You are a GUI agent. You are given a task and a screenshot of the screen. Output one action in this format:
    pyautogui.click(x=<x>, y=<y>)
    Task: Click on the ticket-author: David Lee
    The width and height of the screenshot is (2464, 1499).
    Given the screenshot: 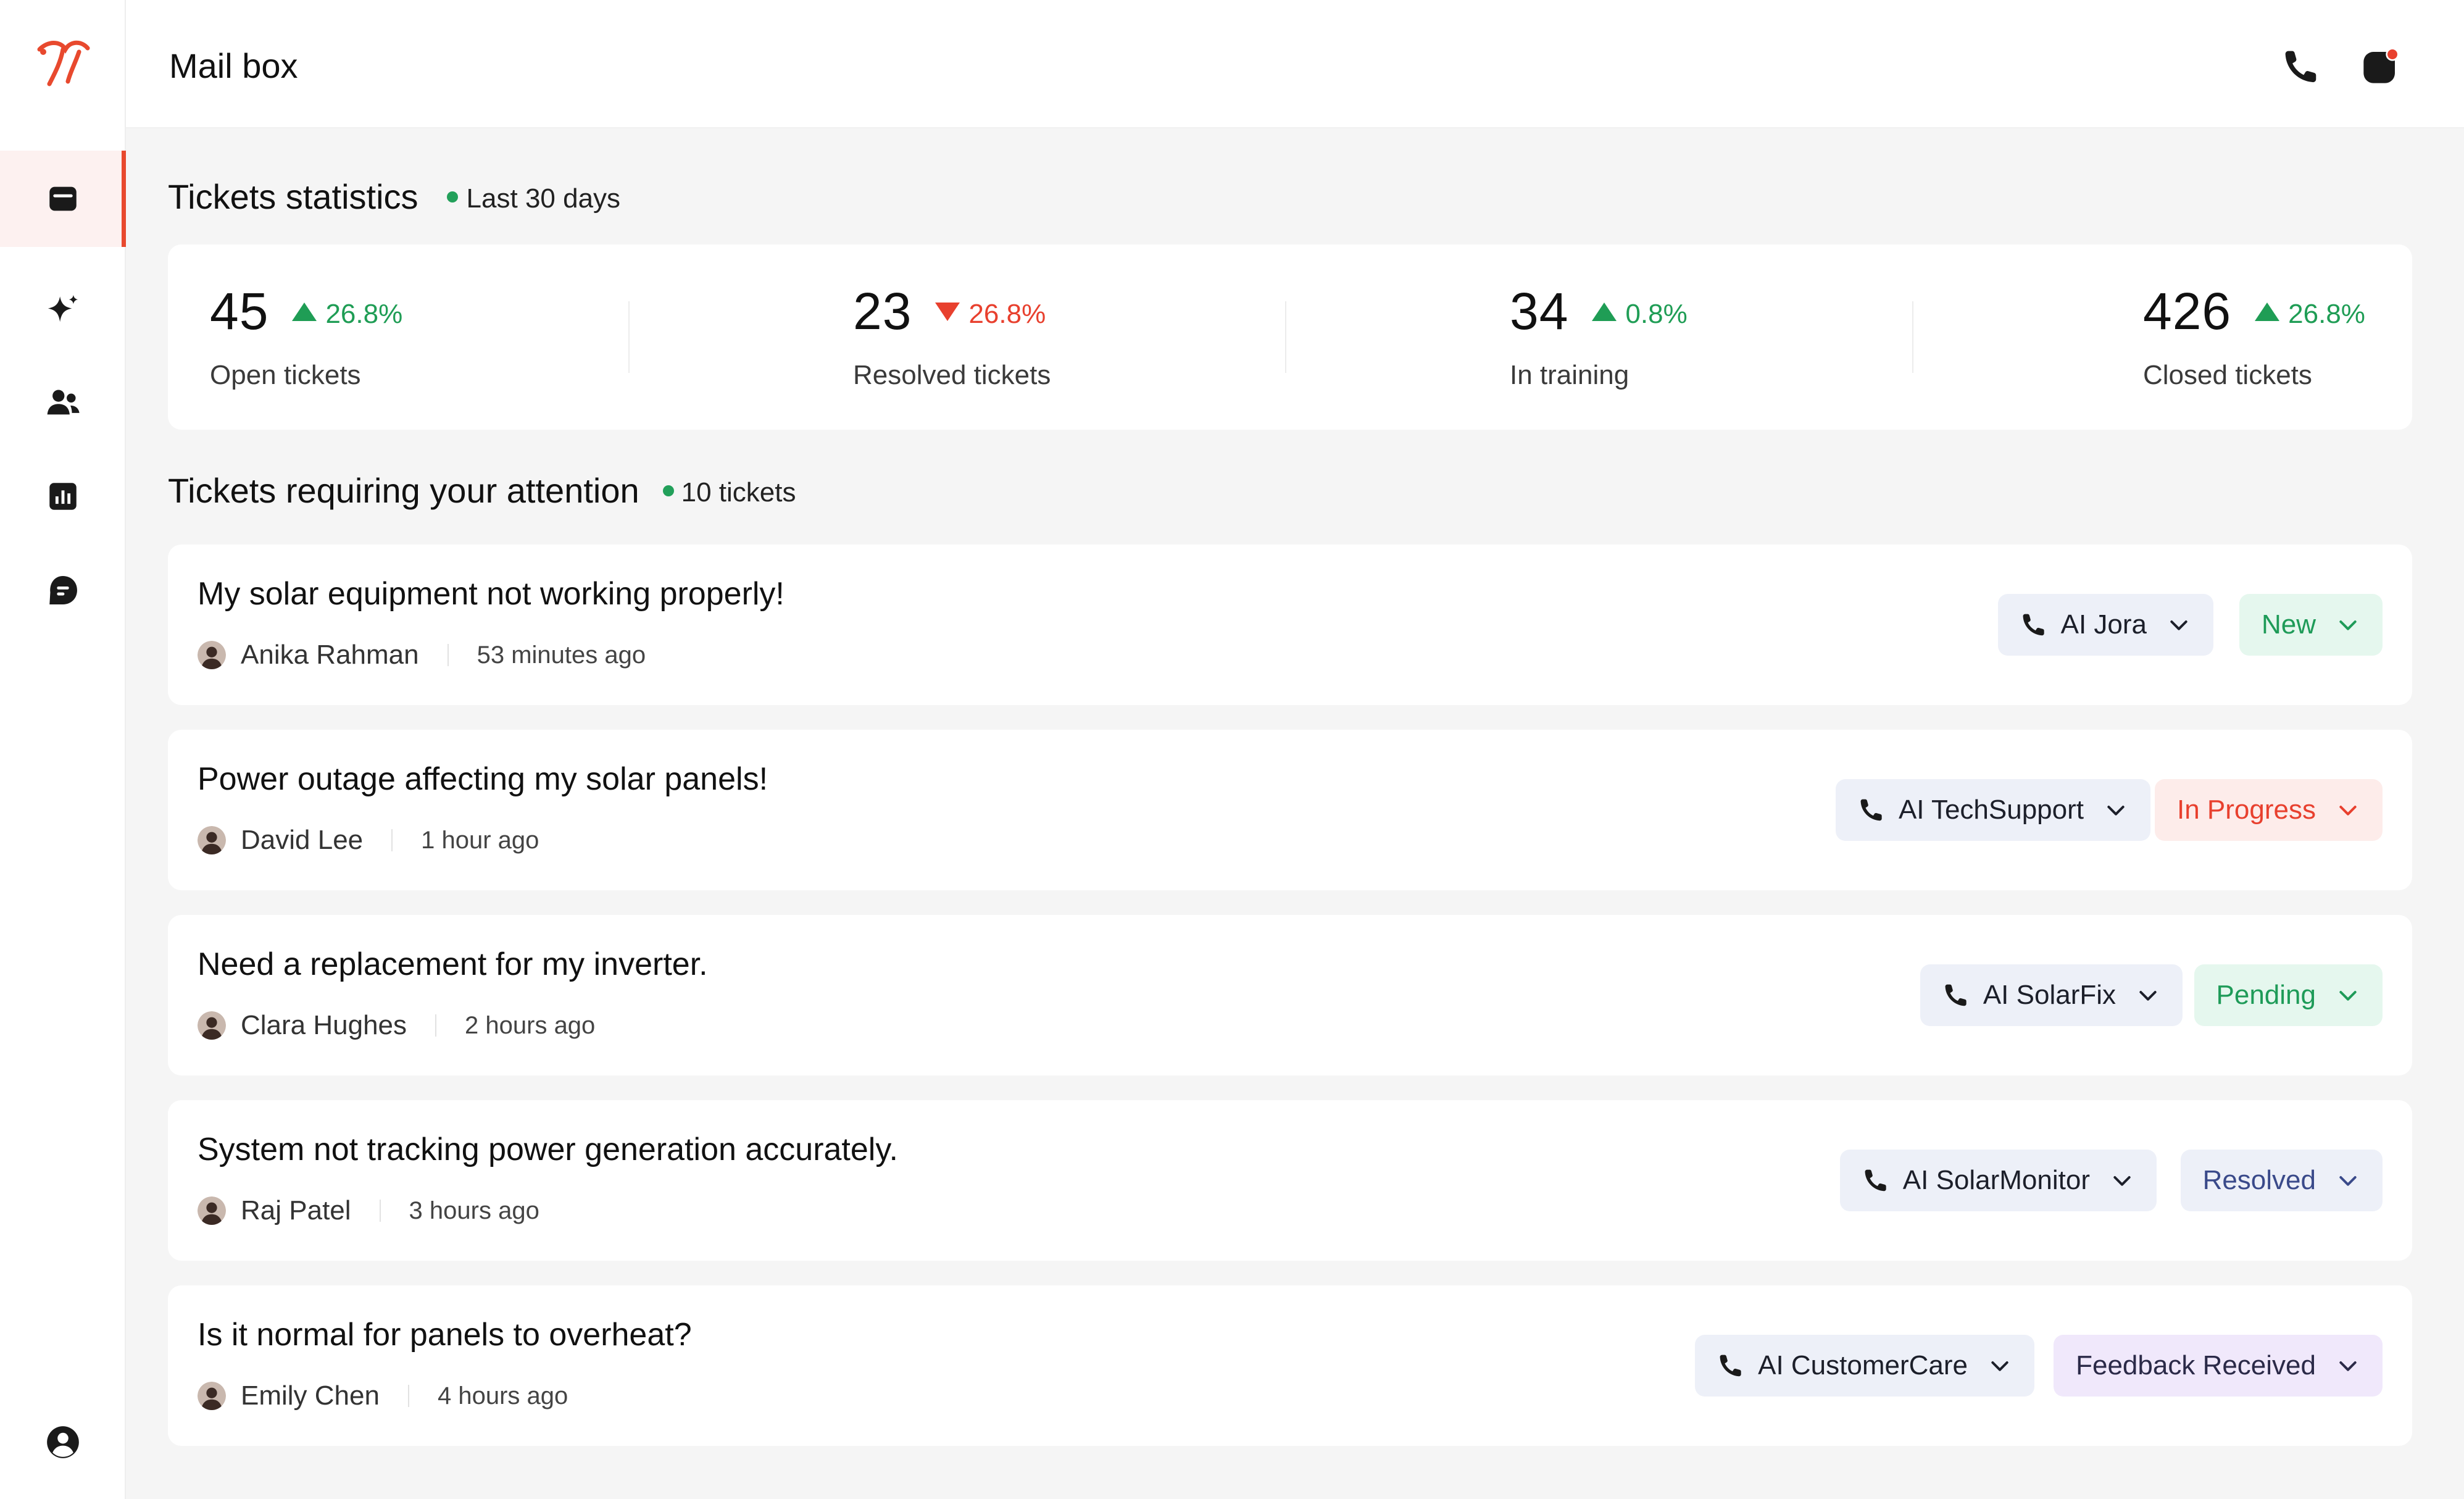 What is the action you would take?
    pyautogui.click(x=302, y=840)
    